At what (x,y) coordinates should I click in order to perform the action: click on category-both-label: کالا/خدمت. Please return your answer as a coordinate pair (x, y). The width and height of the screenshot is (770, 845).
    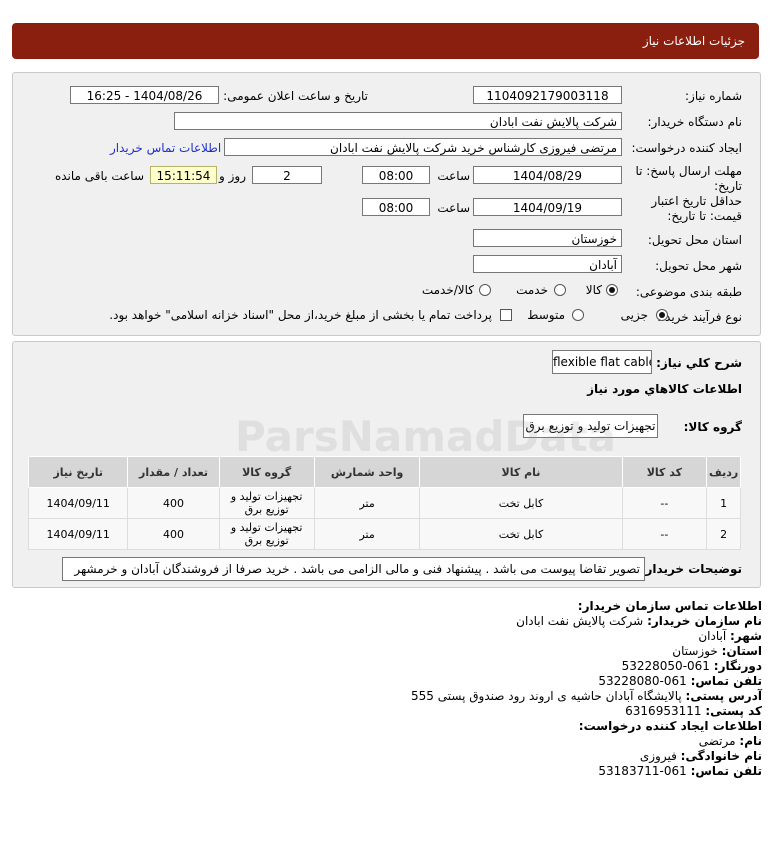
    Looking at the image, I should click on (447, 290).